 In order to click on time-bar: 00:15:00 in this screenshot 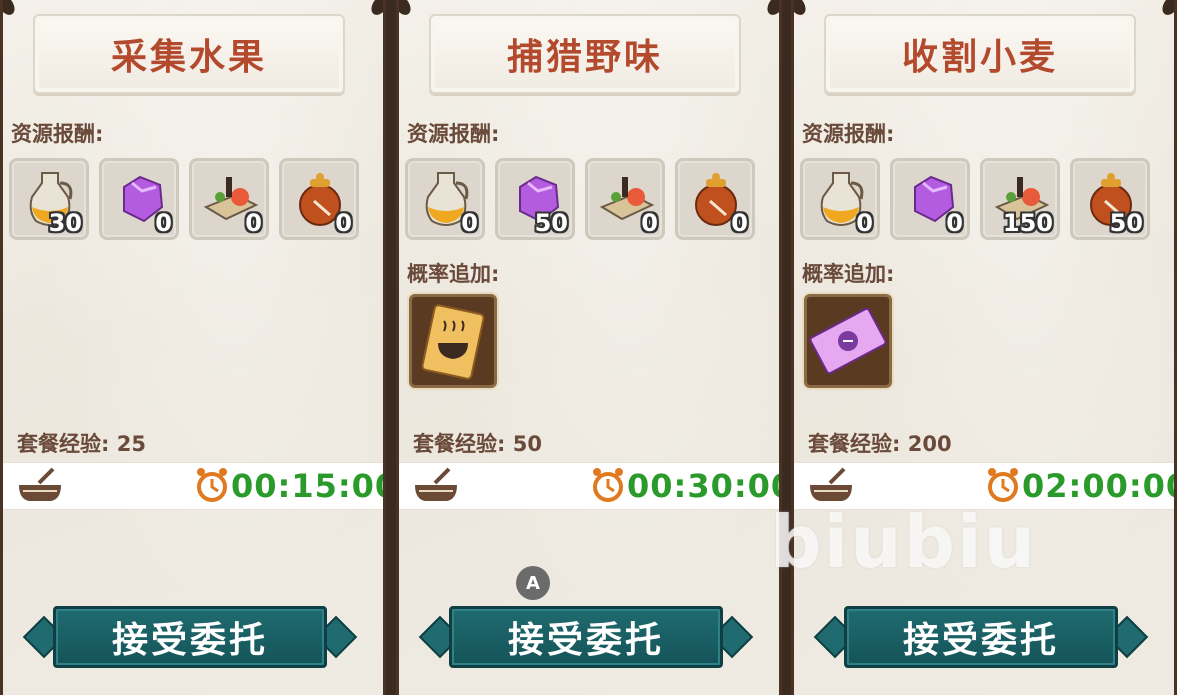, I will do `click(193, 486)`.